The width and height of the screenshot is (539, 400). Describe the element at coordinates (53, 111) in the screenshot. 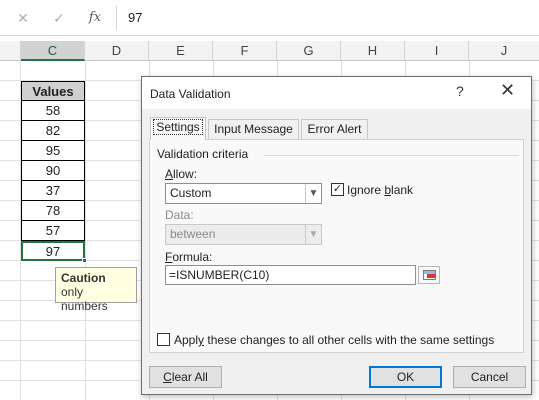

I see `table-cell: 58` at that location.